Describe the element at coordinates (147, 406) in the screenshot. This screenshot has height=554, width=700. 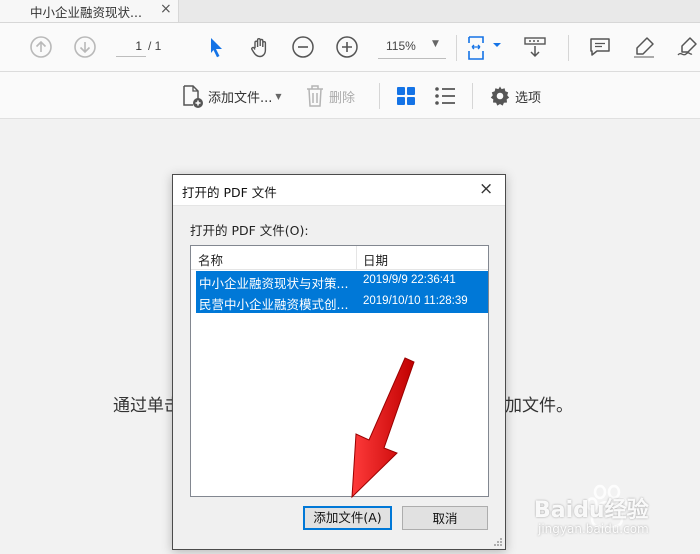
I see `drop-hint-text: 通过单击` at that location.